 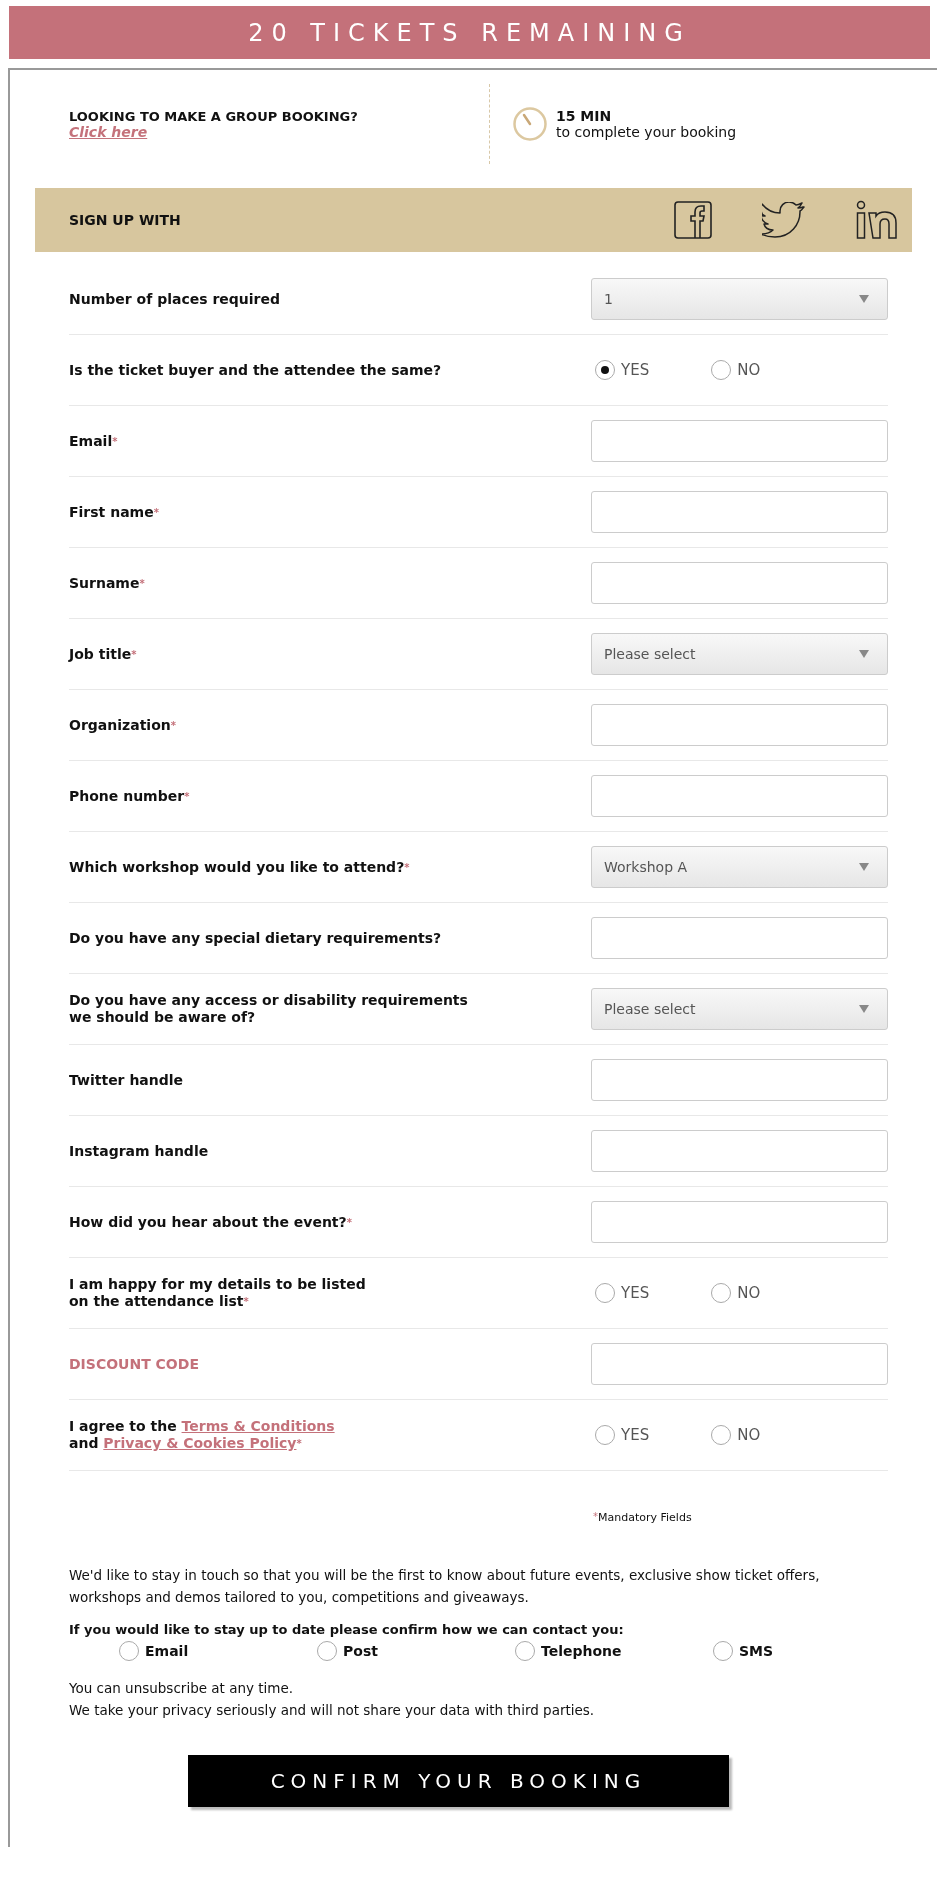 What do you see at coordinates (584, 116) in the screenshot?
I see `timer-minutes: 15 MIN` at bounding box center [584, 116].